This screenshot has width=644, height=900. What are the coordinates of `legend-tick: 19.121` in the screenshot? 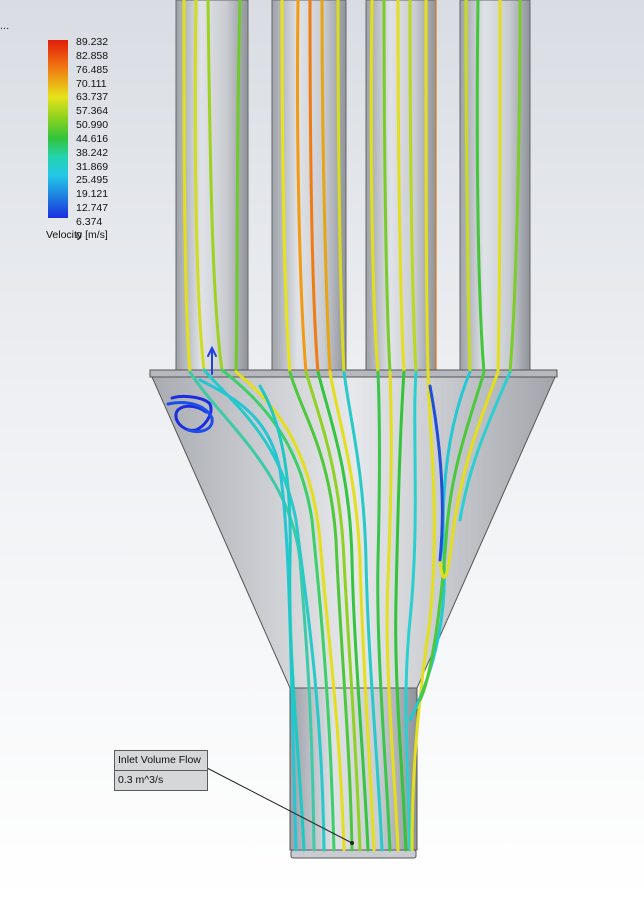 It's located at (92, 194).